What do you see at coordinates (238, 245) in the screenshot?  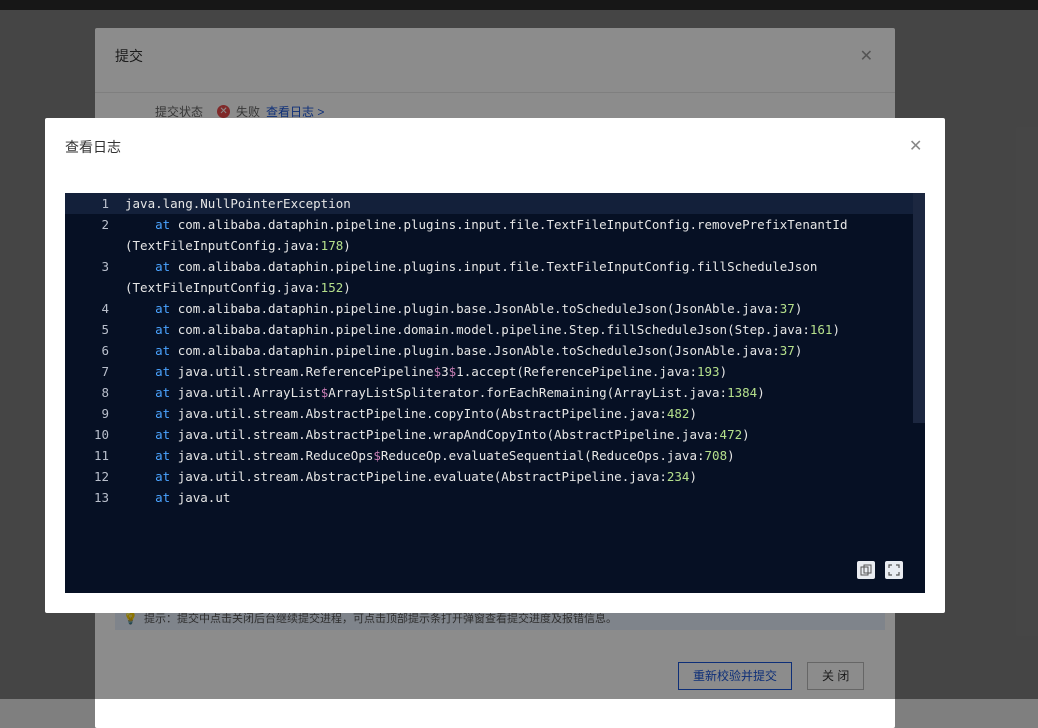 I see `line-text: (TextFileInputConfig.java:178)` at bounding box center [238, 245].